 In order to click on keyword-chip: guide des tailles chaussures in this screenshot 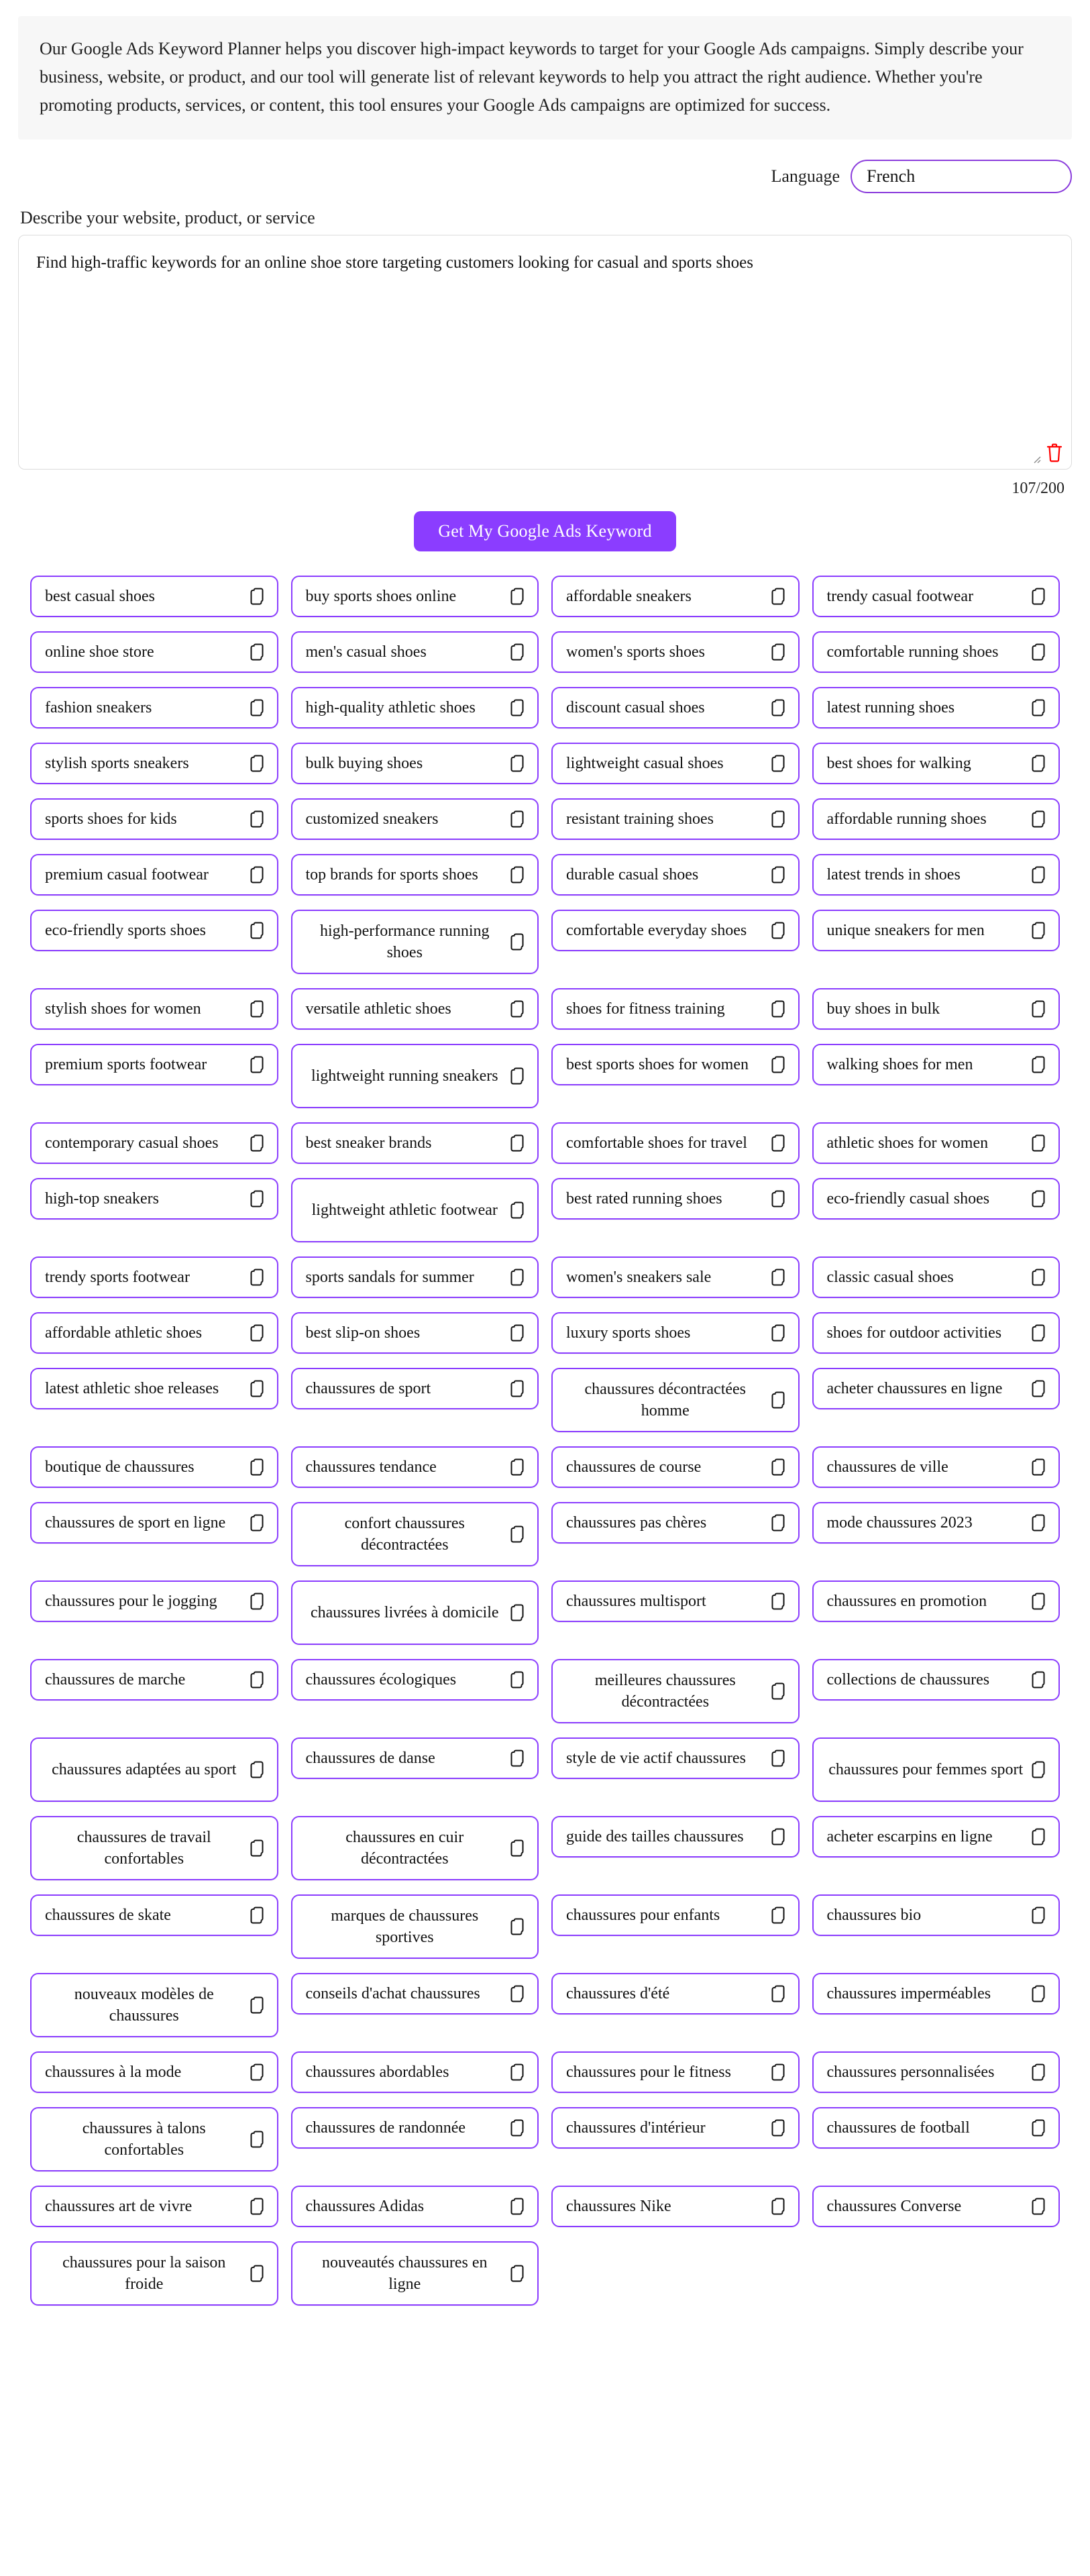, I will do `click(675, 1837)`.